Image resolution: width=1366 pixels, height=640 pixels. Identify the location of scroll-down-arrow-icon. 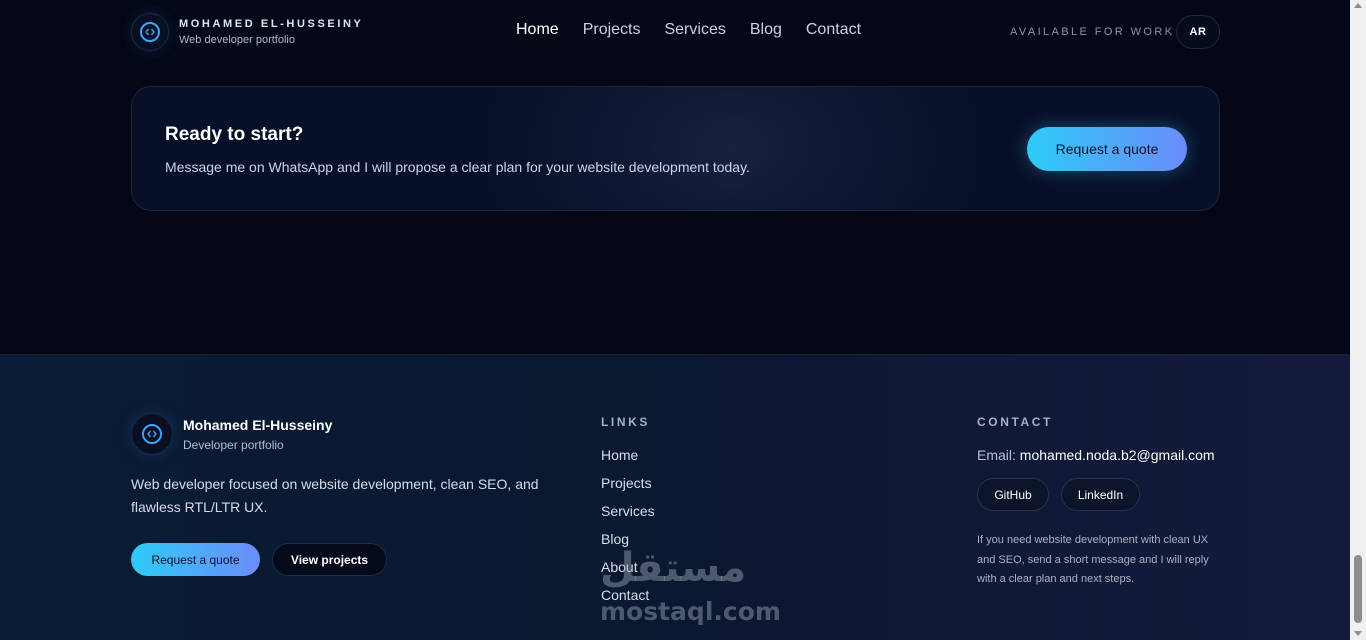
(1358, 633).